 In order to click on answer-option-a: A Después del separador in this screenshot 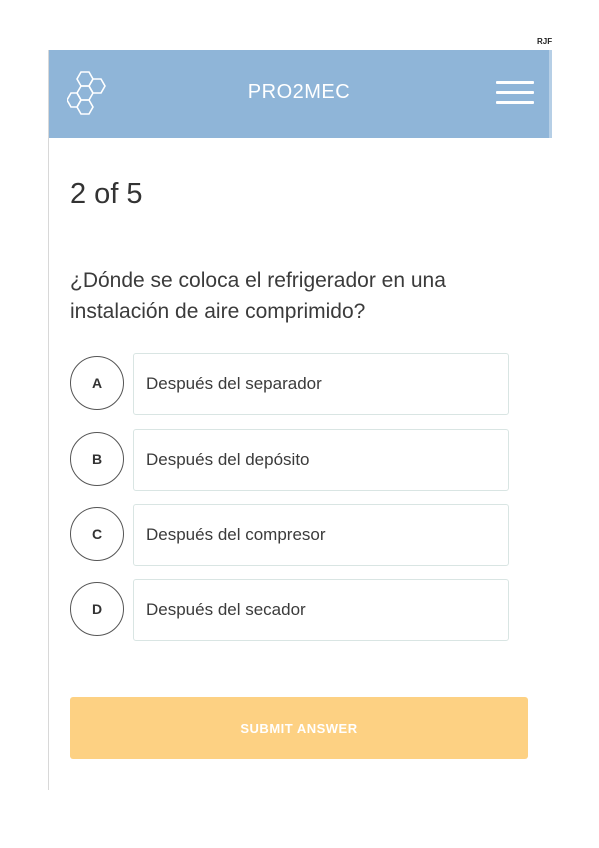, I will do `click(290, 385)`.